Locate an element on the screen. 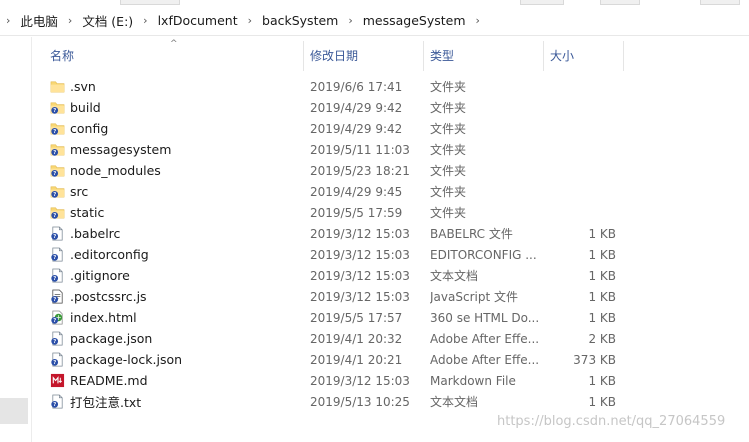  column-header-date: 修改日期 is located at coordinates (364, 56).